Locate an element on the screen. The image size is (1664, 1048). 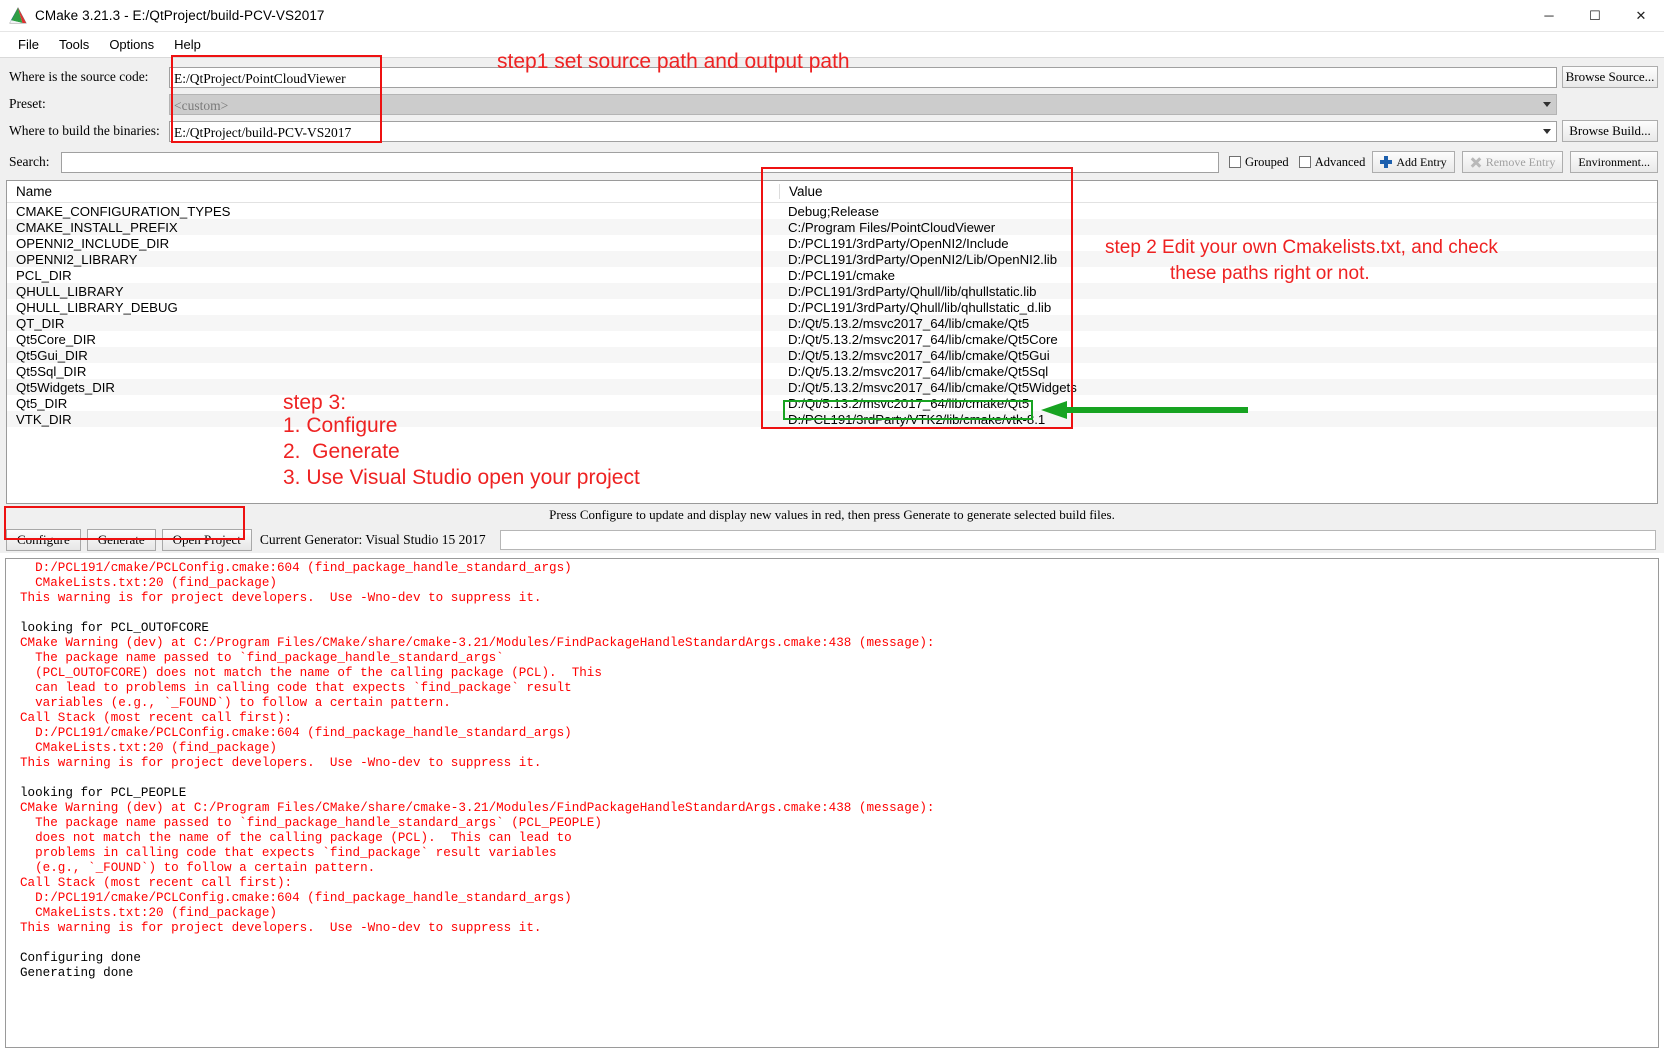
advanced-checkbox: Advanced is located at coordinates (1332, 162).